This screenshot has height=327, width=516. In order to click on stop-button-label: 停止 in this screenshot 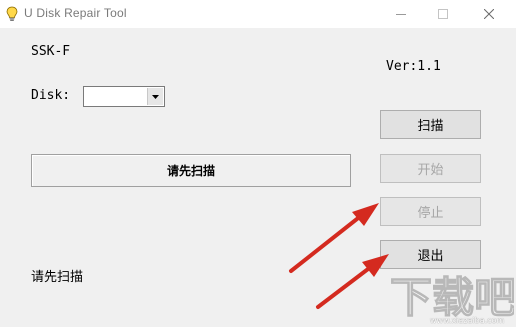, I will do `click(430, 213)`.